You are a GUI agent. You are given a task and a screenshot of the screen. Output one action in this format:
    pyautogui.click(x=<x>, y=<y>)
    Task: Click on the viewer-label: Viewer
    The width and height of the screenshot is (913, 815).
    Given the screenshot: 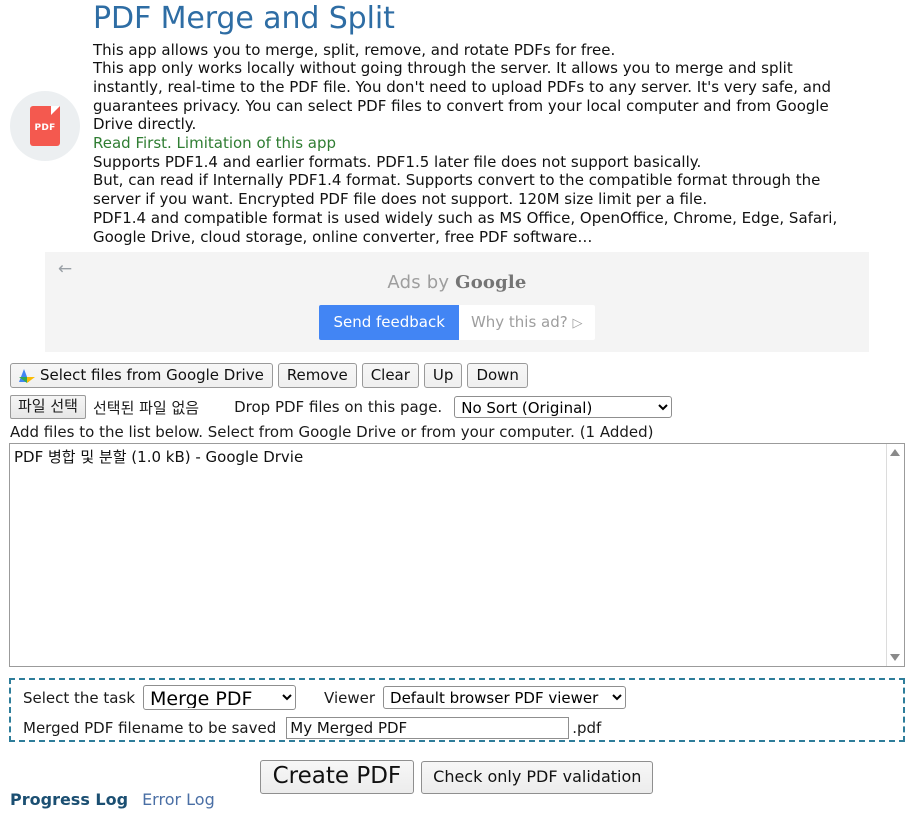 What is the action you would take?
    pyautogui.click(x=350, y=697)
    